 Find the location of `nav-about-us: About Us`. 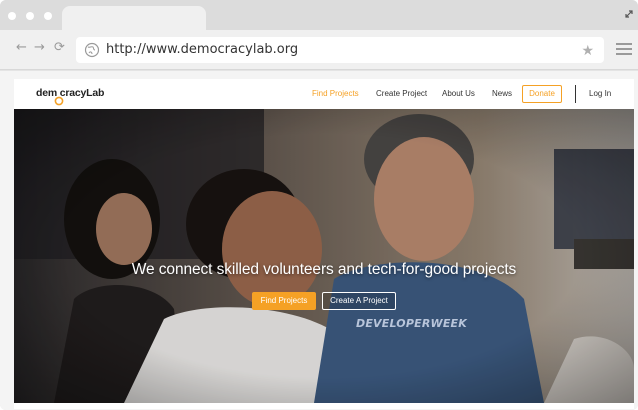

nav-about-us: About Us is located at coordinates (458, 93).